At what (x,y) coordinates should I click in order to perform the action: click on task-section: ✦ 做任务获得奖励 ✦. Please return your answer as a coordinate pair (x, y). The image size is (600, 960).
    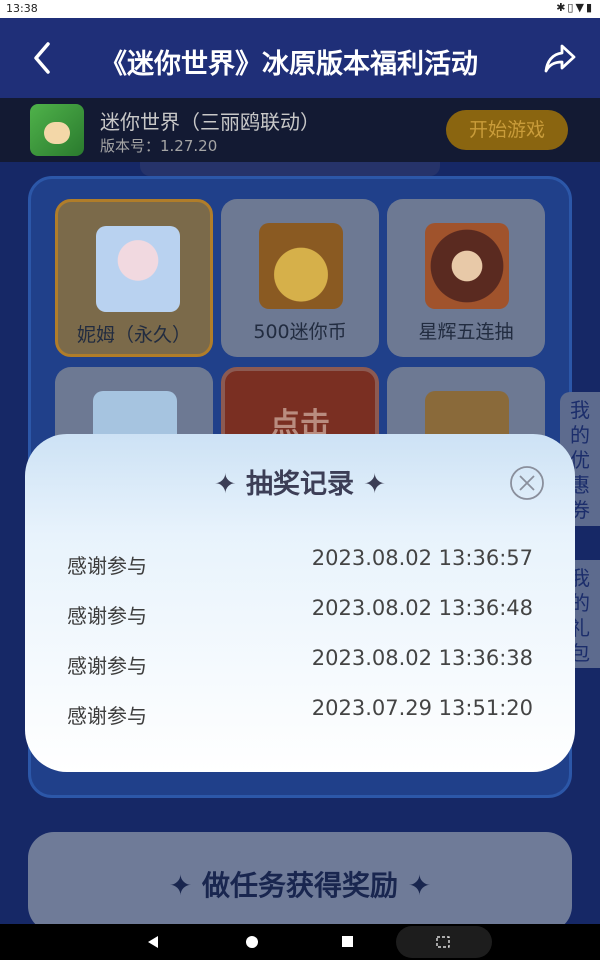
    Looking at the image, I should click on (300, 882).